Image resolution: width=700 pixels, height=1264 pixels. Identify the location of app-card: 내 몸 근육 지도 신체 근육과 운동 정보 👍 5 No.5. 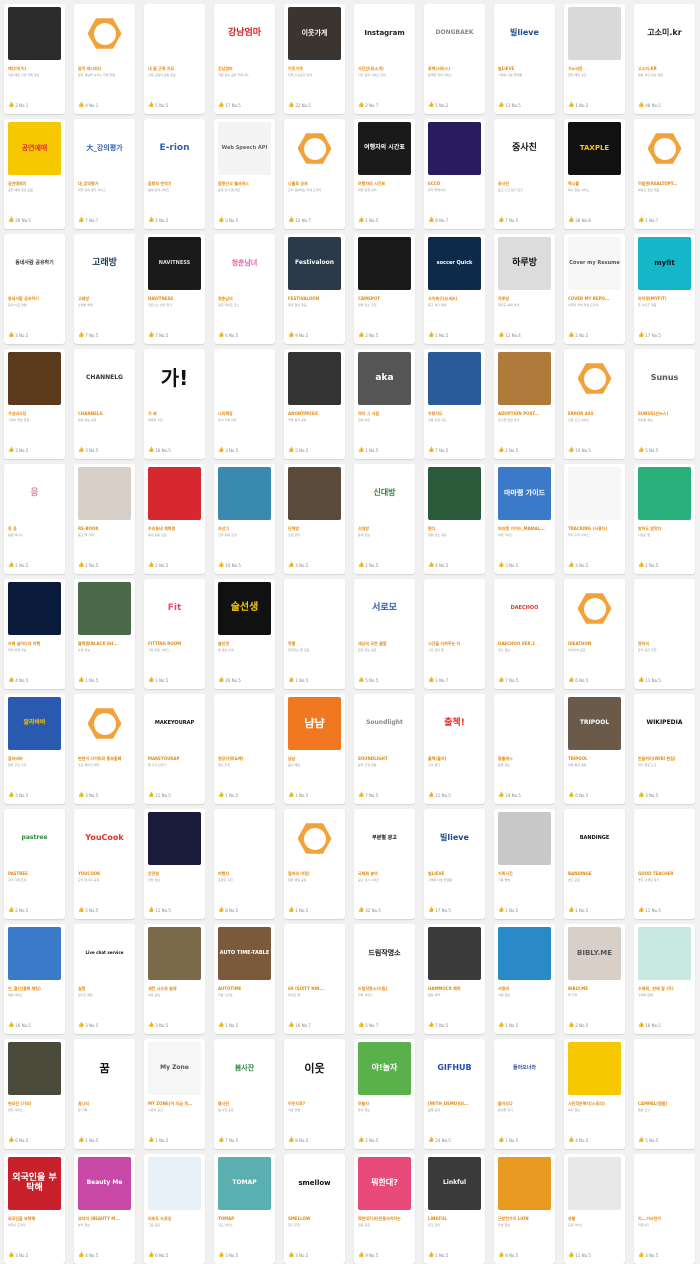
(174, 59).